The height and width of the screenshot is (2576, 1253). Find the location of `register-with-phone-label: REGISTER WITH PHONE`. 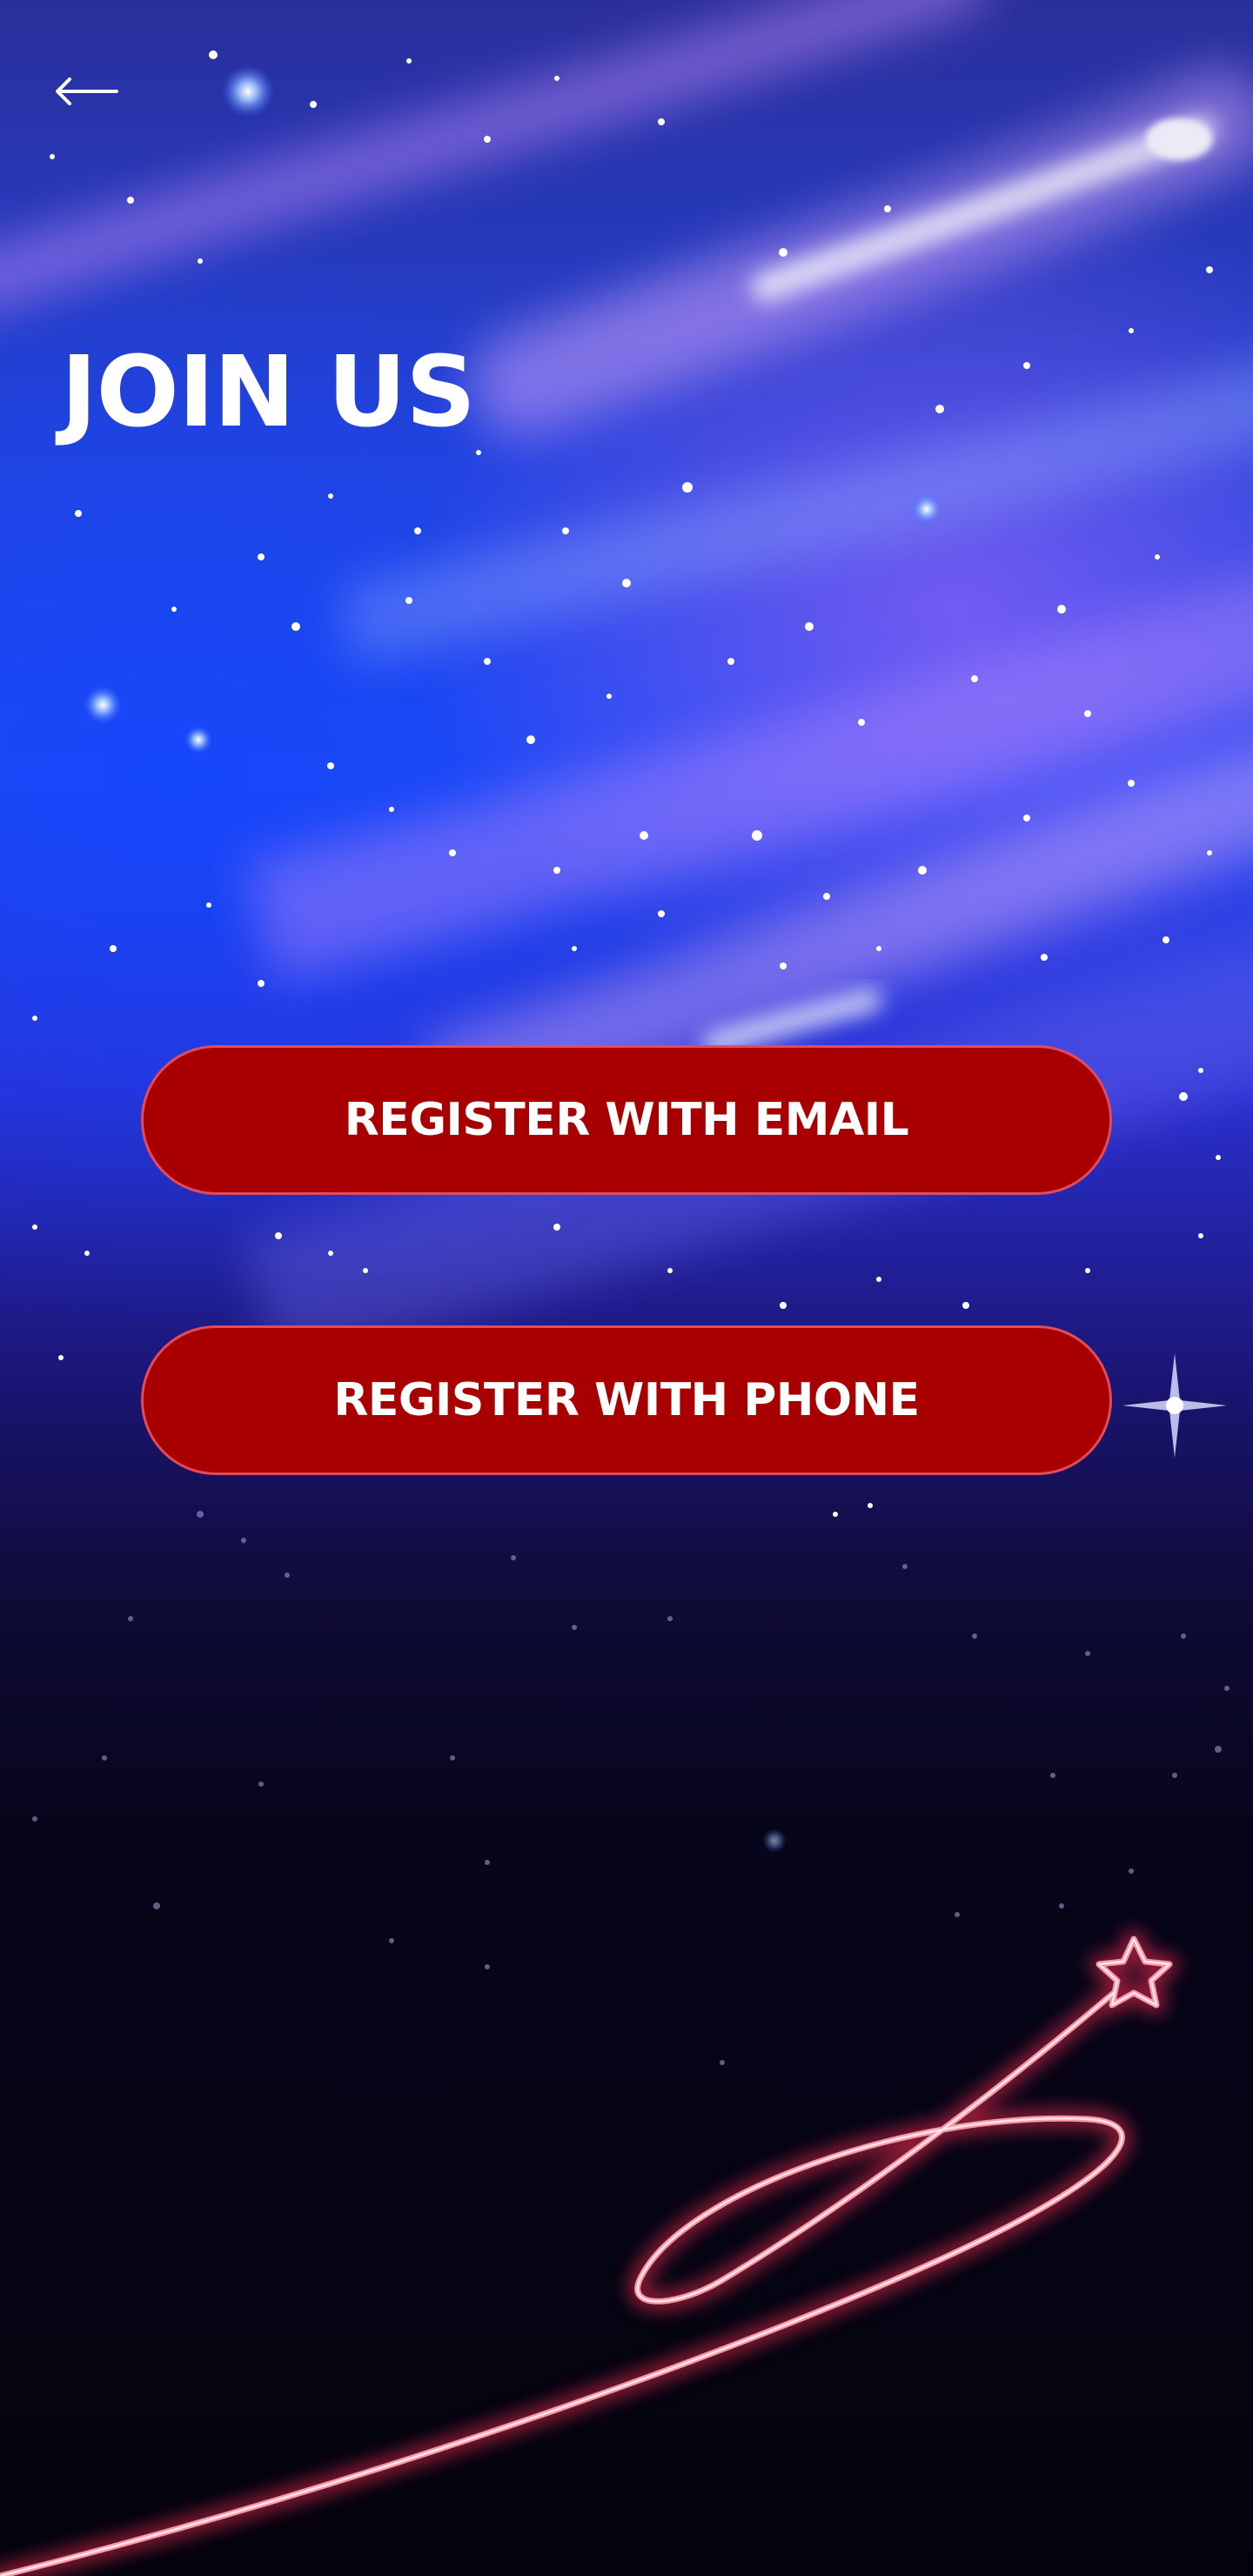

register-with-phone-label: REGISTER WITH PHONE is located at coordinates (626, 1400).